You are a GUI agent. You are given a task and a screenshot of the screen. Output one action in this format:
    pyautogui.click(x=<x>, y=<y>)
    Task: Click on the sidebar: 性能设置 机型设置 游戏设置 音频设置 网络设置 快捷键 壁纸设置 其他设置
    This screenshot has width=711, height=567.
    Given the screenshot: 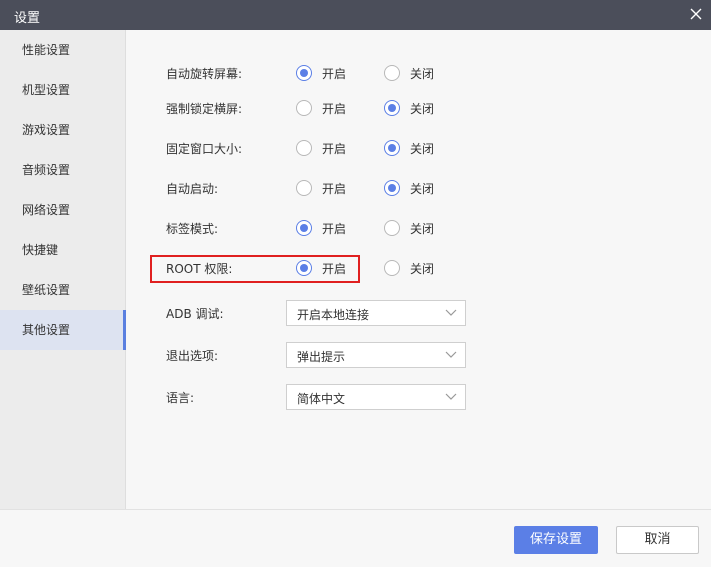 What is the action you would take?
    pyautogui.click(x=63, y=269)
    